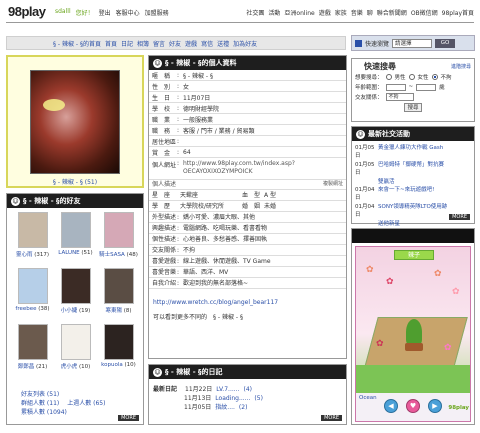 The image size is (480, 433). I want to click on diary-count: (5), so click(258, 398).